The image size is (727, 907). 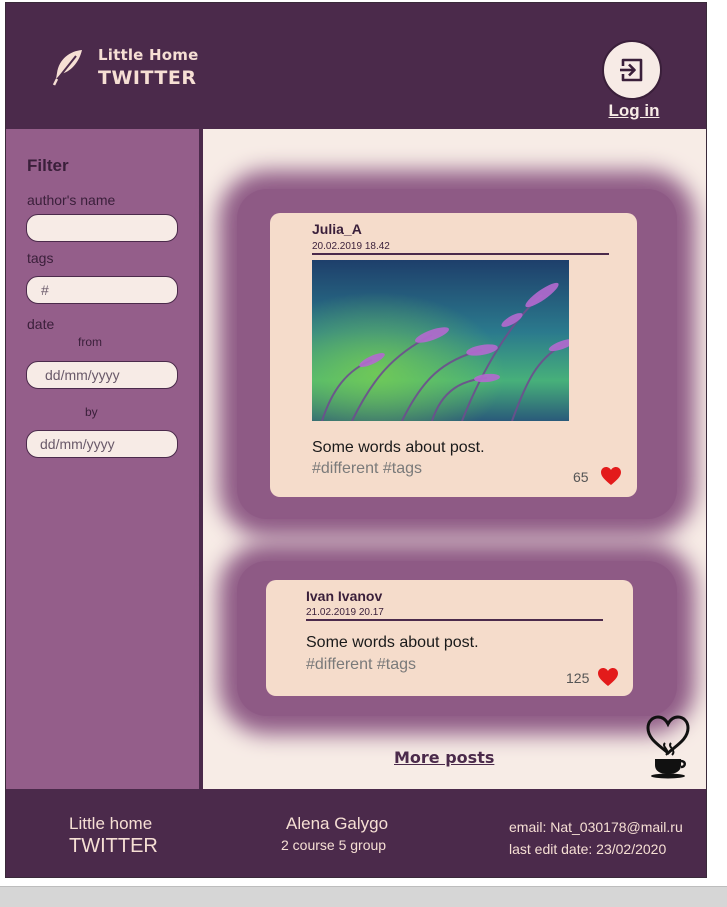 I want to click on header: Little Home TWITTER Log in, so click(x=356, y=66).